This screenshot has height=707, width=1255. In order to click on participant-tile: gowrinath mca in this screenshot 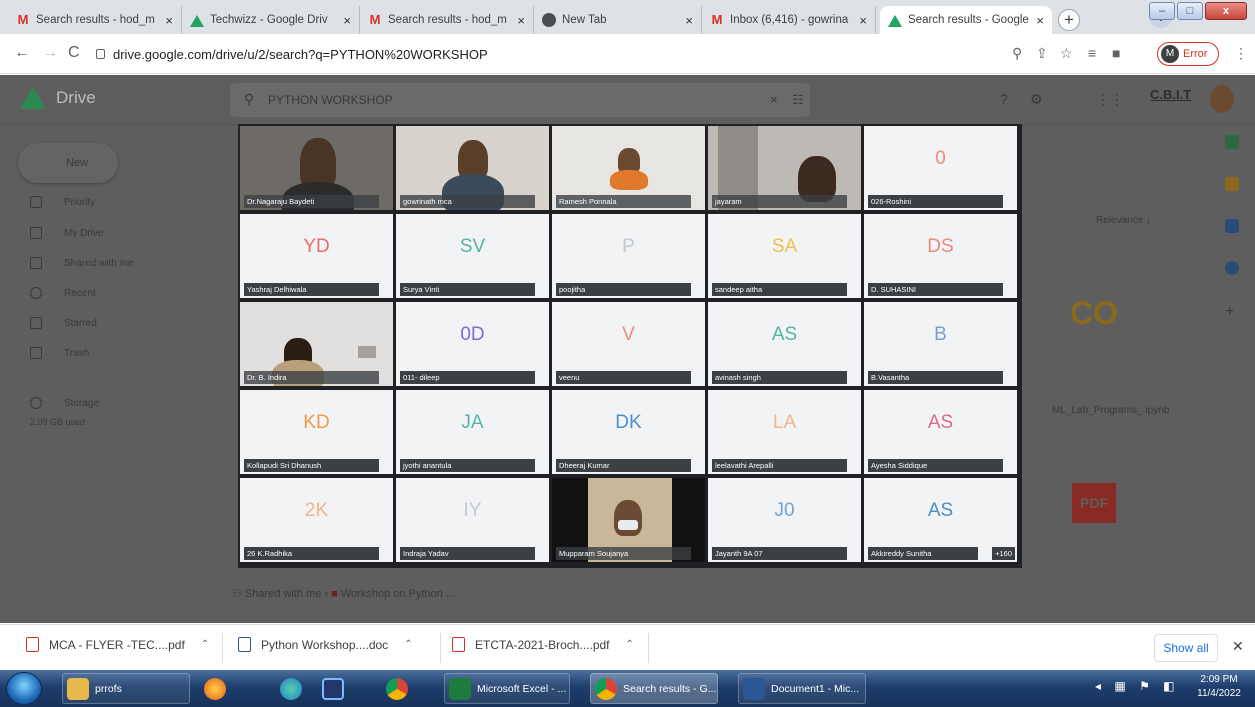, I will do `click(472, 168)`.